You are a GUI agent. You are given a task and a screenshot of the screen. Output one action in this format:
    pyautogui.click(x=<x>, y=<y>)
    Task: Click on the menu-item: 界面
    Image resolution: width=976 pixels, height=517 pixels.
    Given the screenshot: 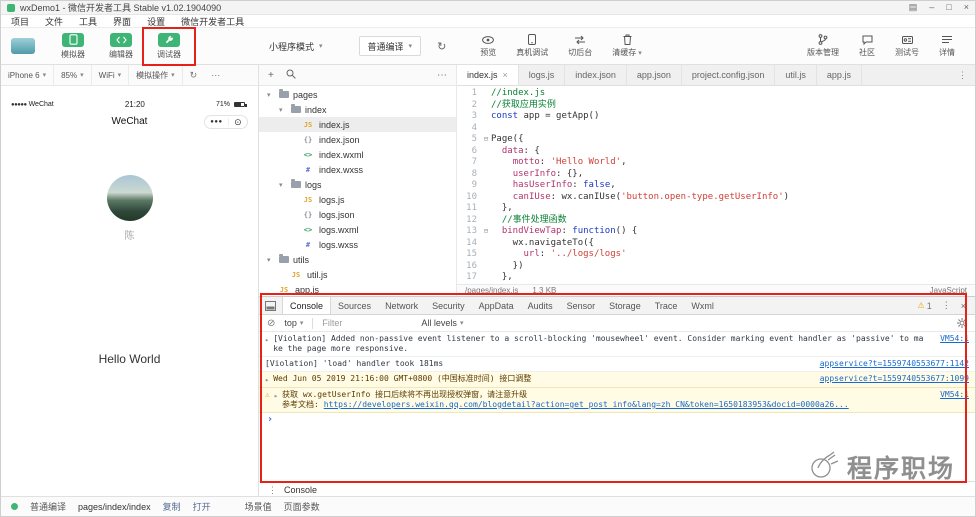 What is the action you would take?
    pyautogui.click(x=122, y=21)
    